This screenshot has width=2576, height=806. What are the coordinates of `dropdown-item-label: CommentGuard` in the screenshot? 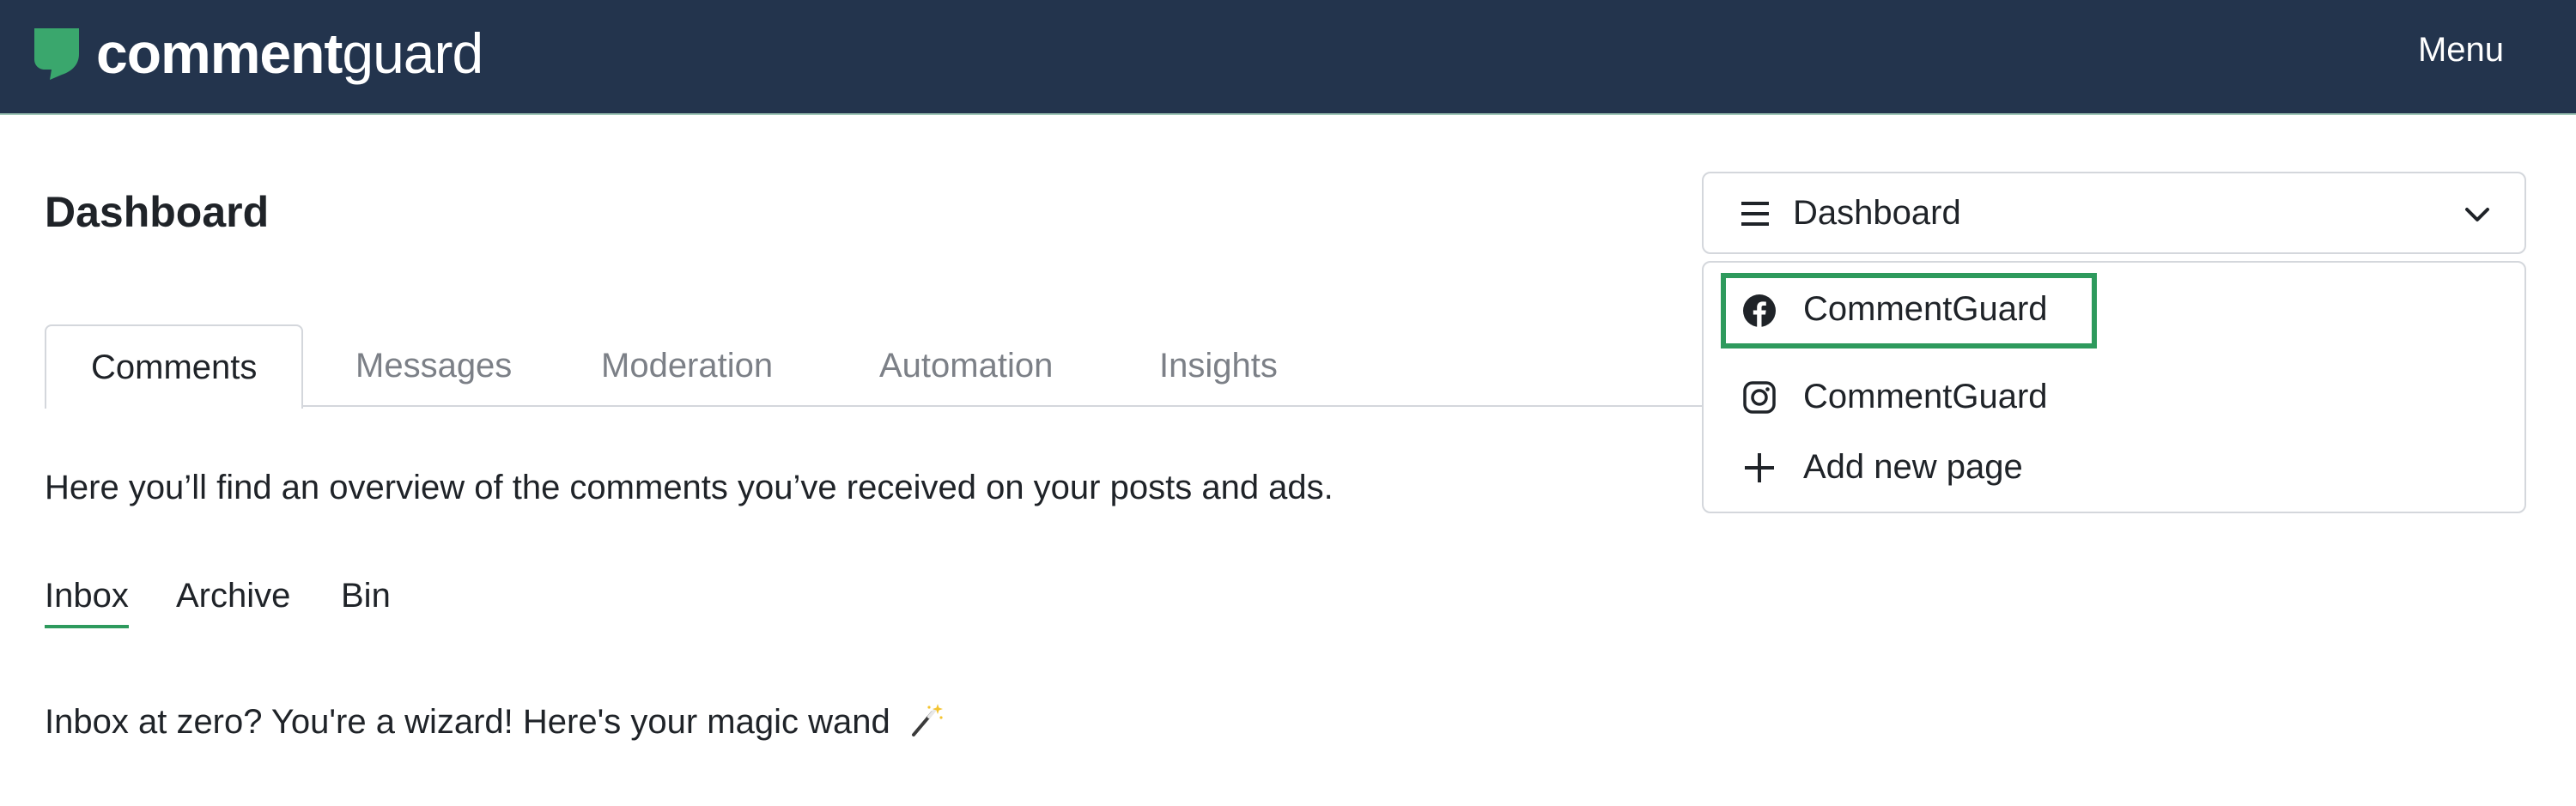 It's located at (1925, 309).